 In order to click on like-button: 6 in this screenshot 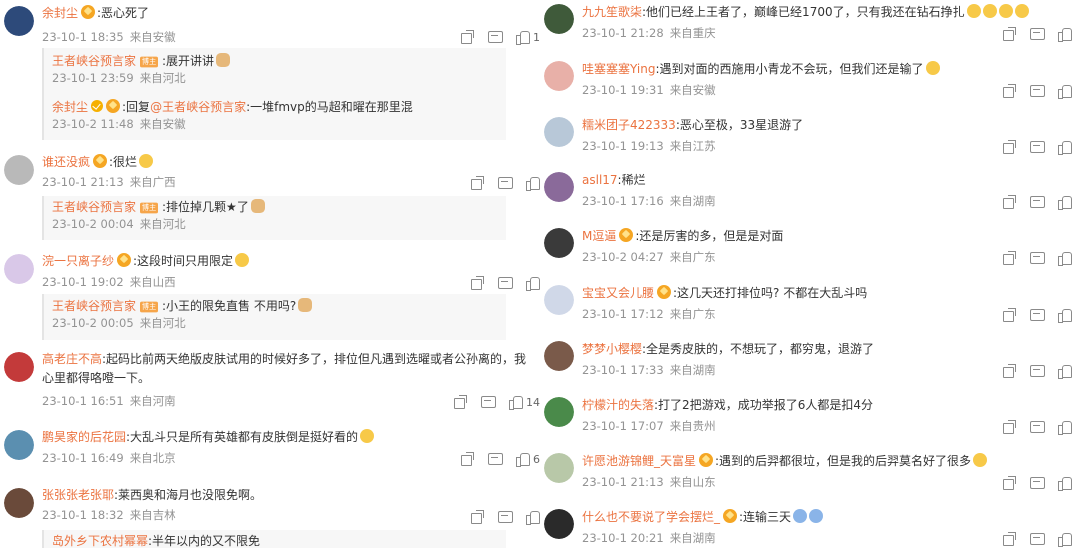, I will do `click(528, 459)`.